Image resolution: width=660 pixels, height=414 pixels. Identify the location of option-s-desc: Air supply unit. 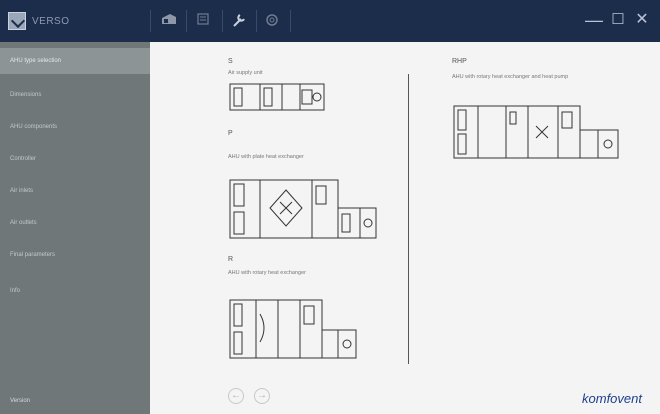
(245, 73).